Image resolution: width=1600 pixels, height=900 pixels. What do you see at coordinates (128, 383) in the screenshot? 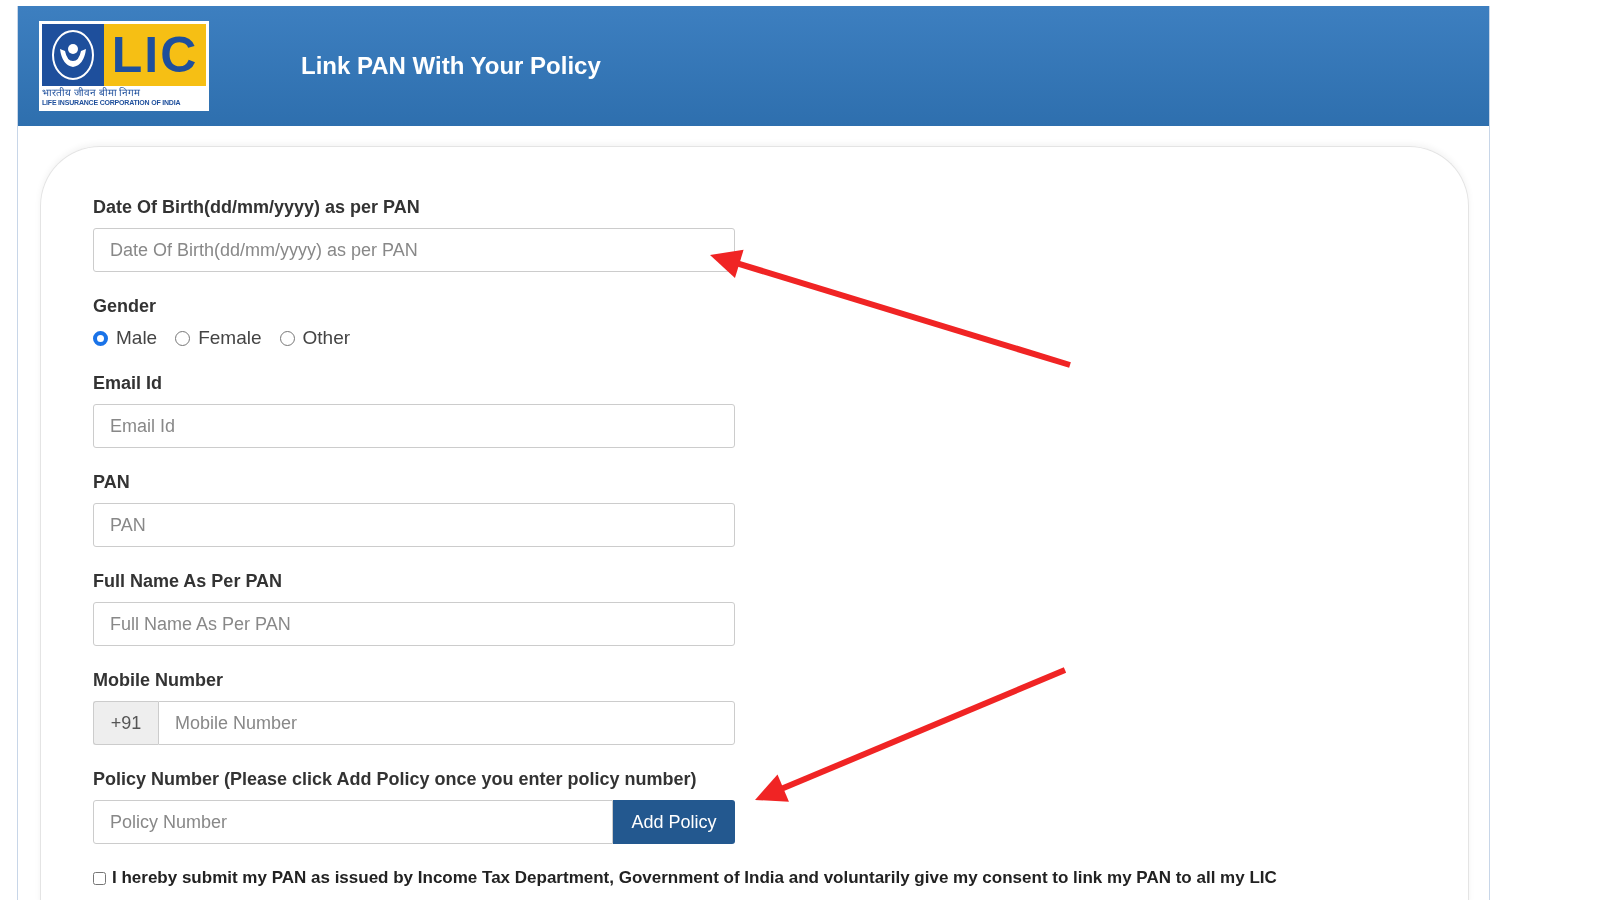
I see `field-label: Email Id` at bounding box center [128, 383].